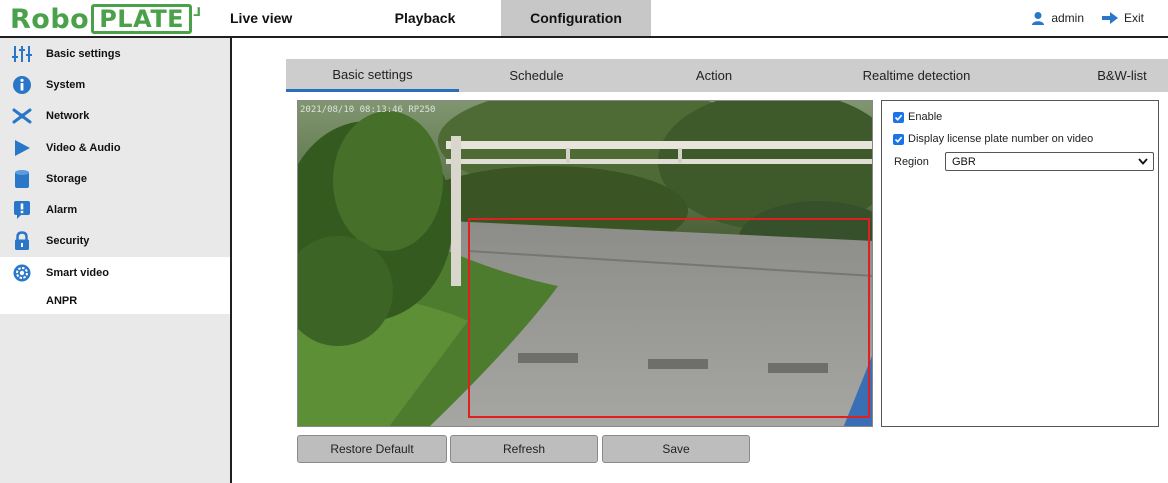 The width and height of the screenshot is (1168, 483). What do you see at coordinates (714, 75) in the screenshot?
I see `subtab-action: Action` at bounding box center [714, 75].